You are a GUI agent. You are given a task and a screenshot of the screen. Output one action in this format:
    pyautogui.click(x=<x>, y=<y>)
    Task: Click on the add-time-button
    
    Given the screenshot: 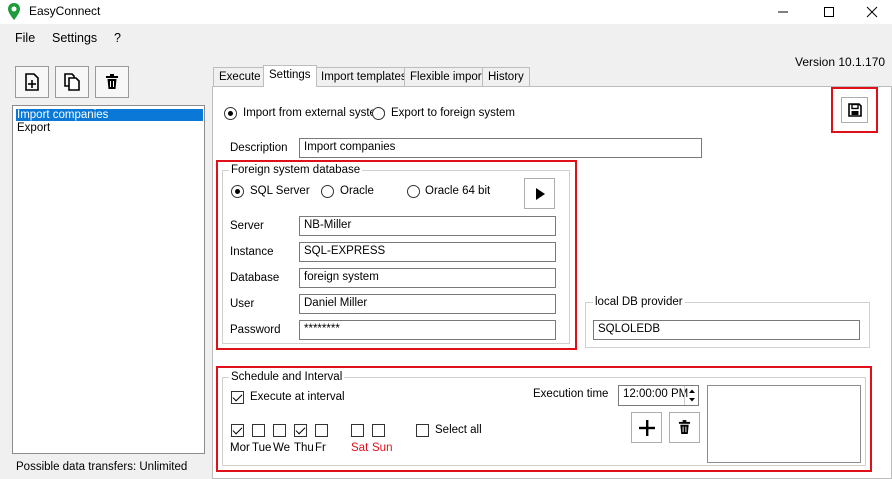 What is the action you would take?
    pyautogui.click(x=646, y=427)
    